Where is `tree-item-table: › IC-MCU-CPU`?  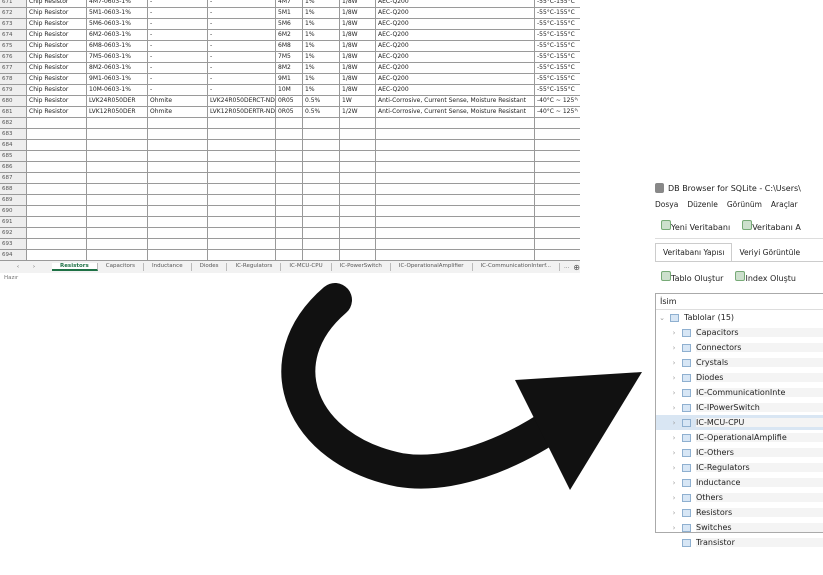 tree-item-table: › IC-MCU-CPU is located at coordinates (739, 422).